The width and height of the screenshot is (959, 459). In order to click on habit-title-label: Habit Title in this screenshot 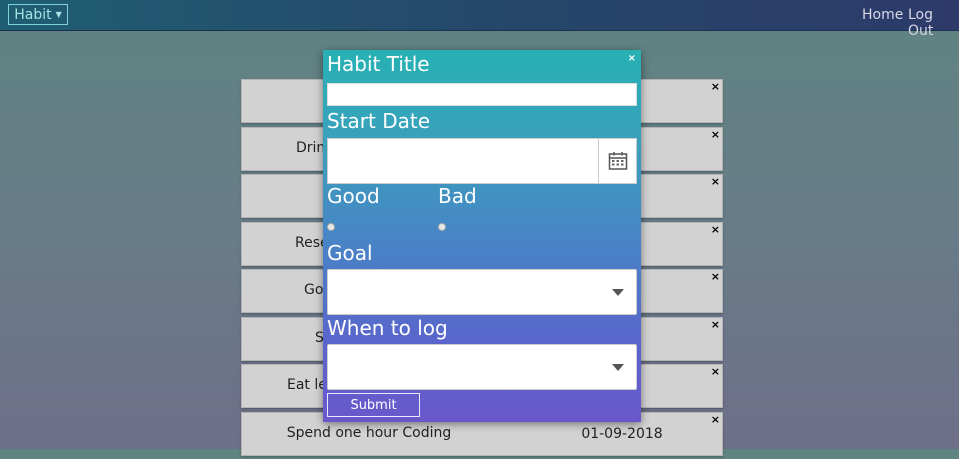, I will do `click(378, 64)`.